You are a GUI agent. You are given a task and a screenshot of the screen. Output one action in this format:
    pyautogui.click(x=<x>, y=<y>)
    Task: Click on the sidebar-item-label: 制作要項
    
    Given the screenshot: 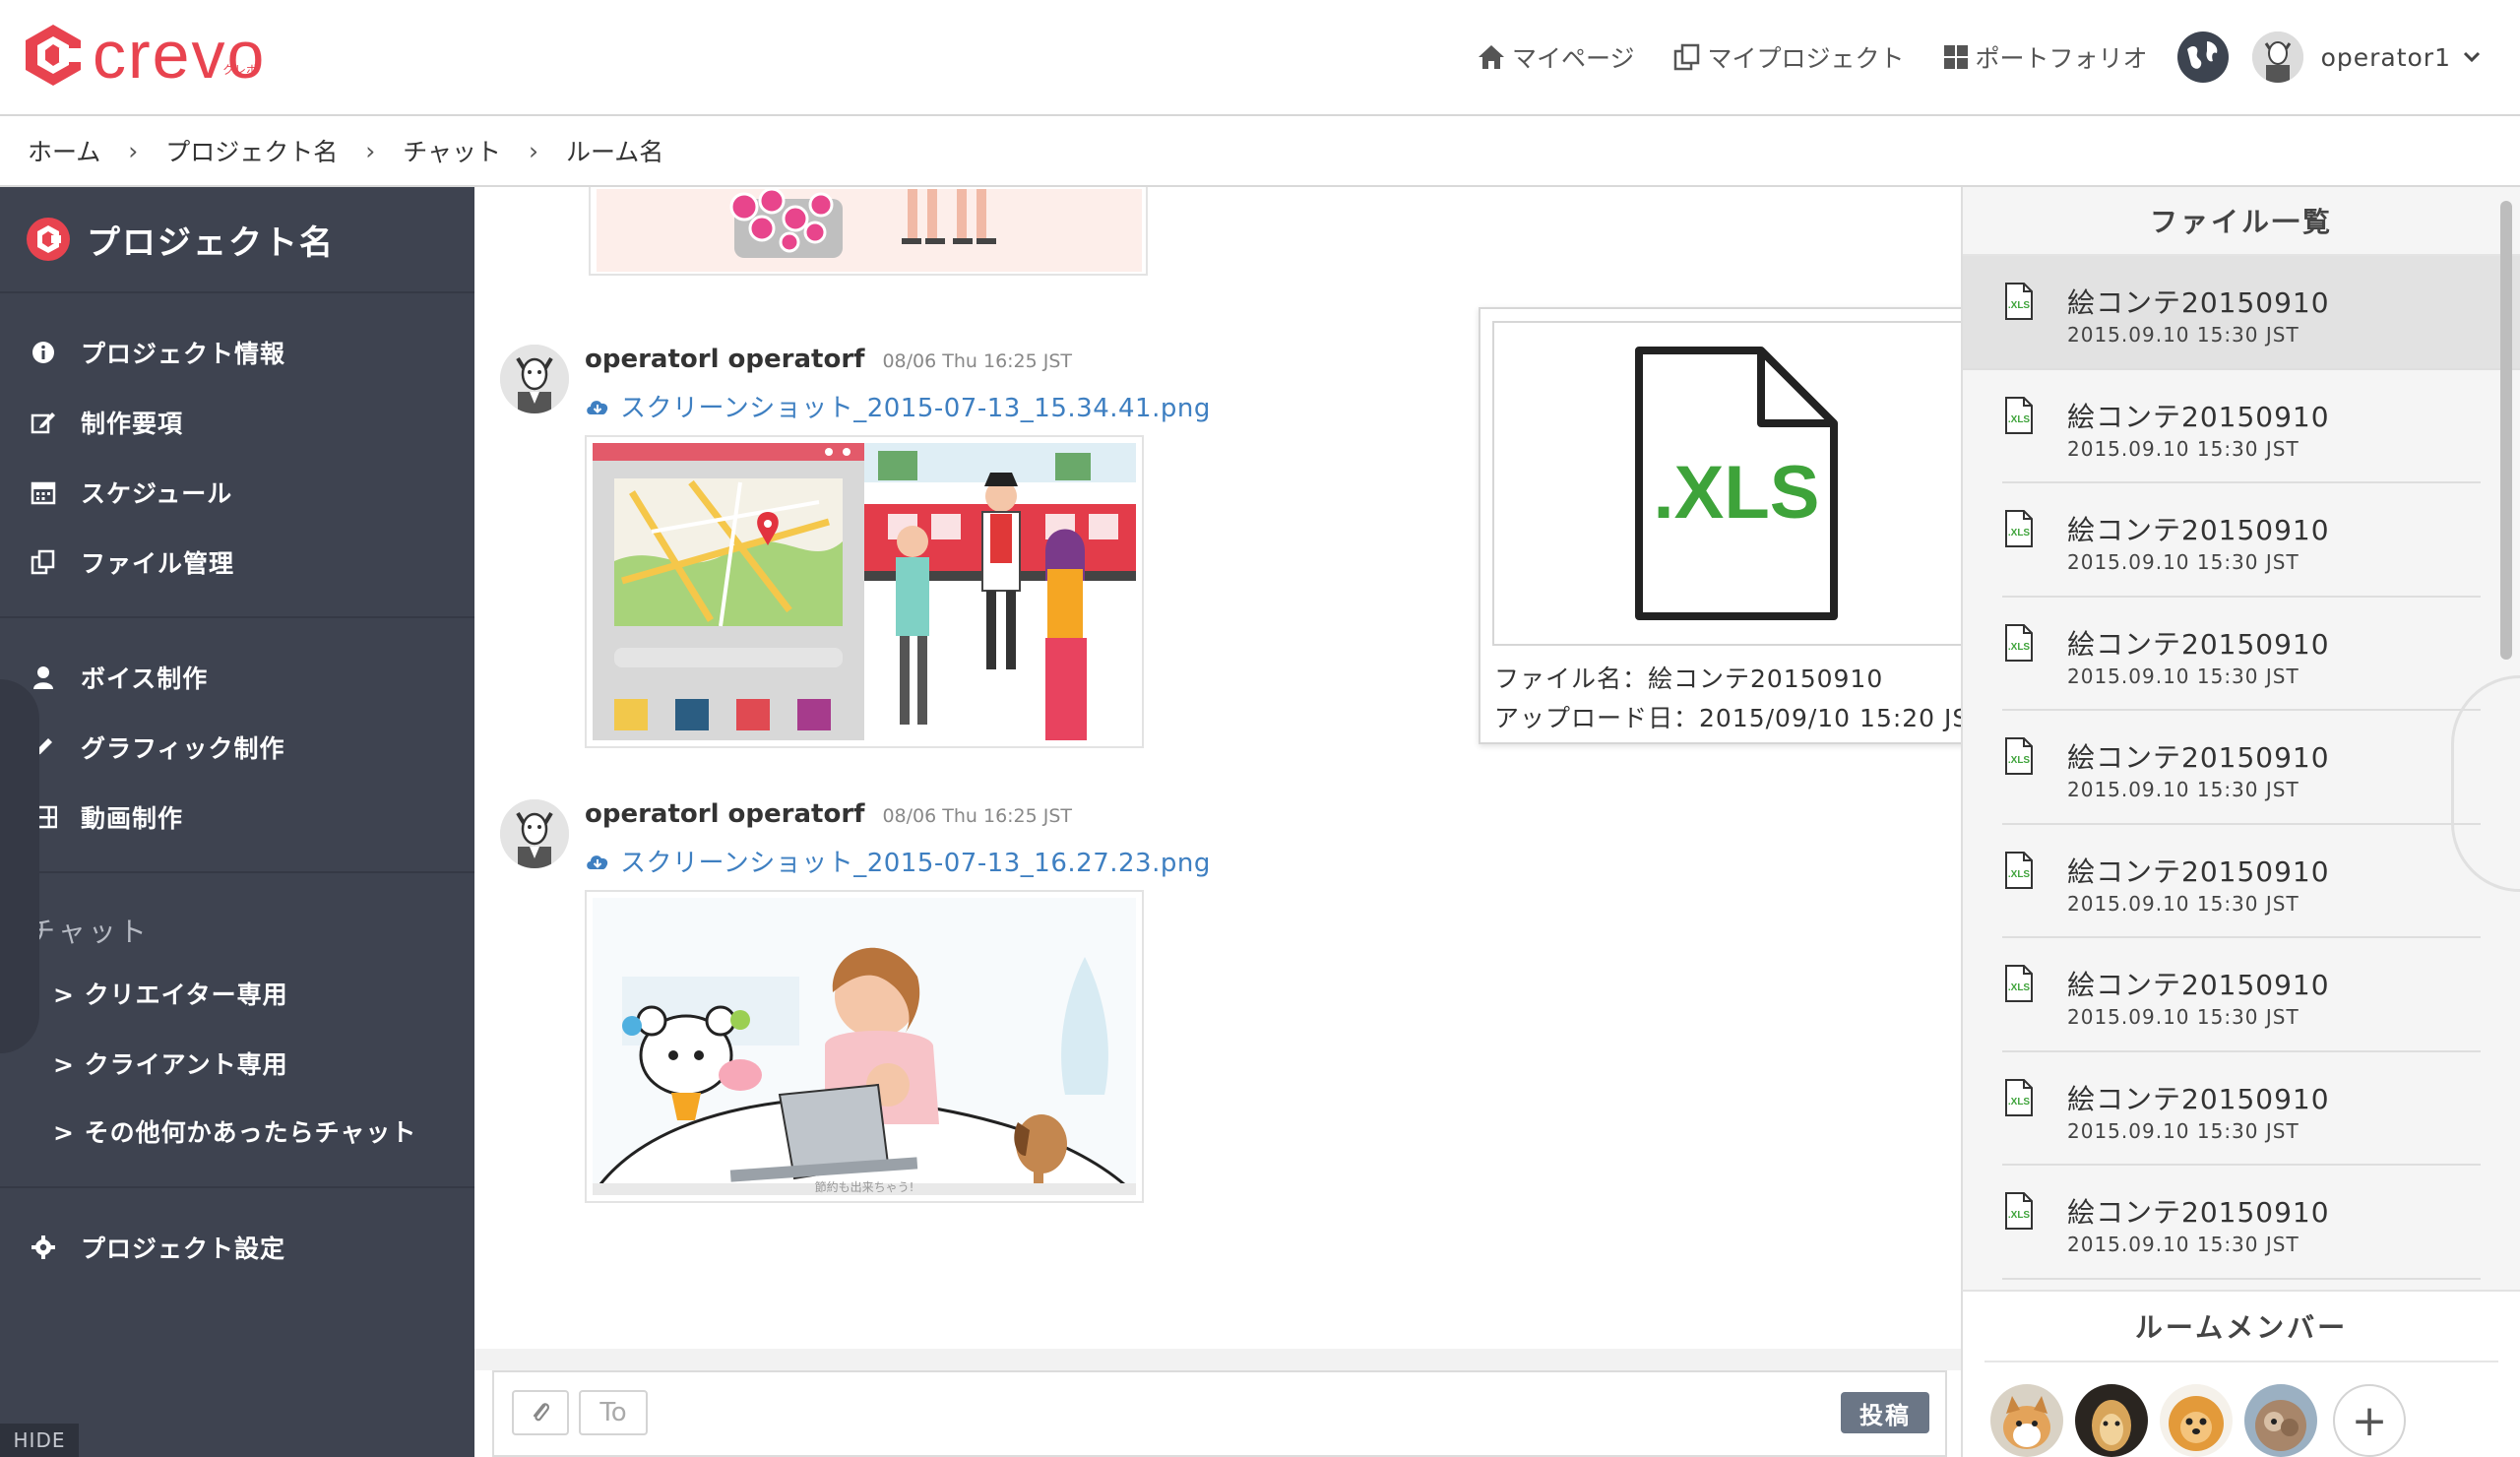 What is the action you would take?
    pyautogui.click(x=132, y=423)
    